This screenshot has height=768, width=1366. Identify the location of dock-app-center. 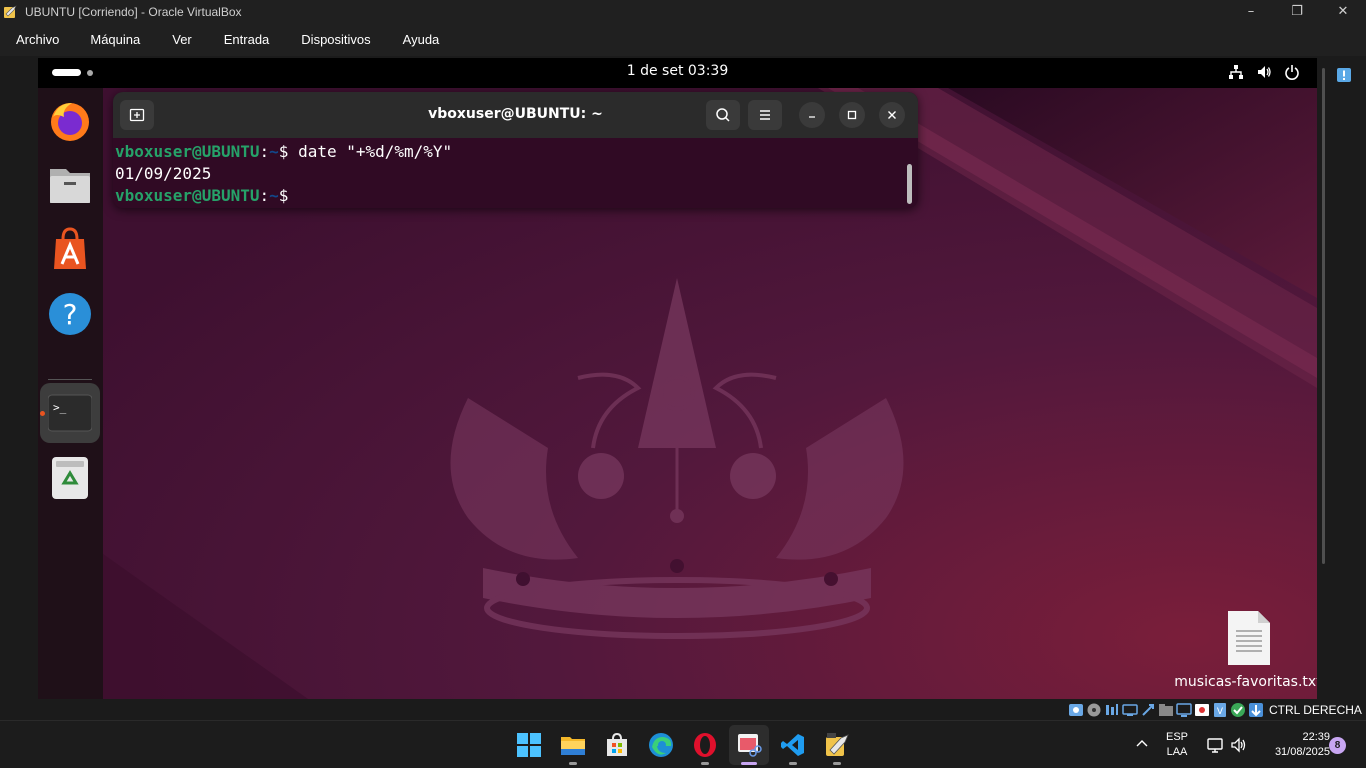
(70, 249).